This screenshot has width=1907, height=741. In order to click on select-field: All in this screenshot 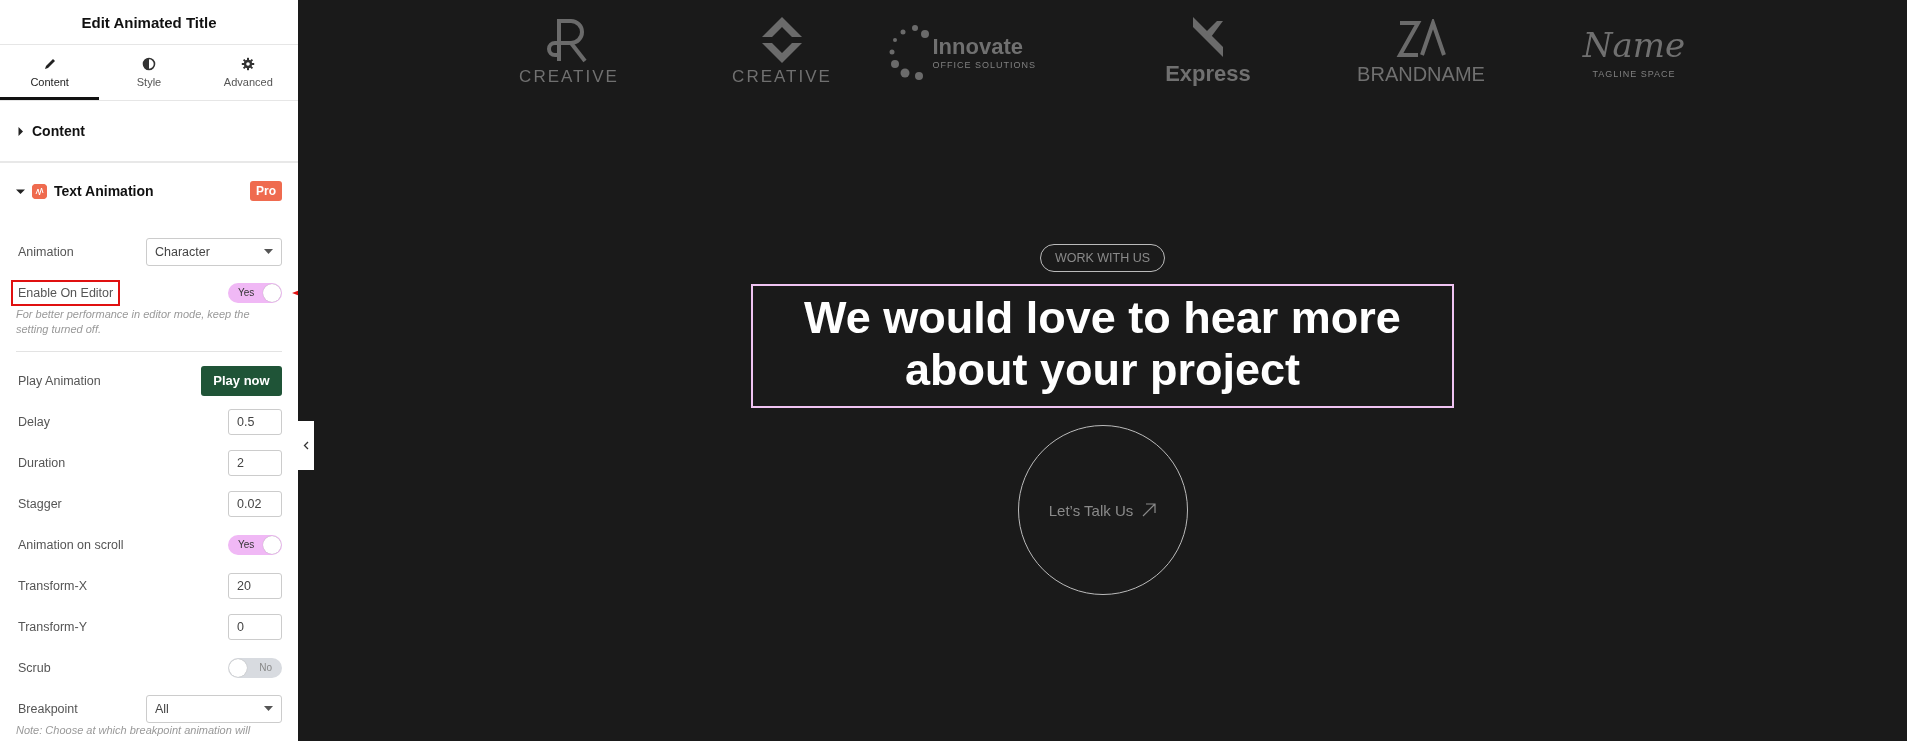, I will do `click(214, 708)`.